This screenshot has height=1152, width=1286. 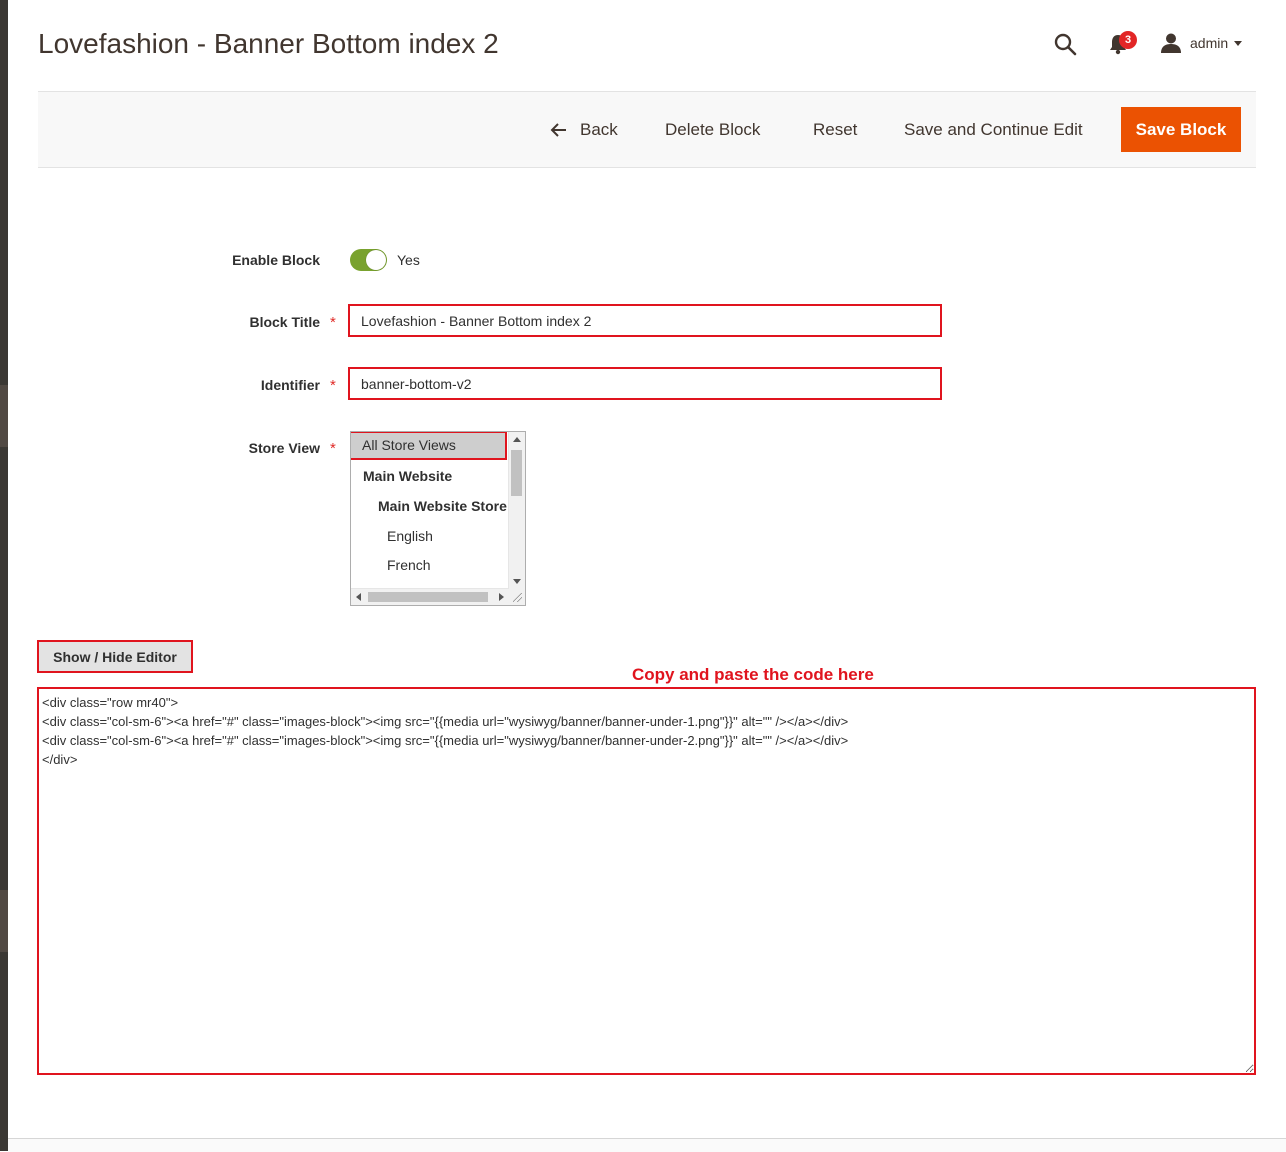 I want to click on resize-handle-icon, so click(x=517, y=597).